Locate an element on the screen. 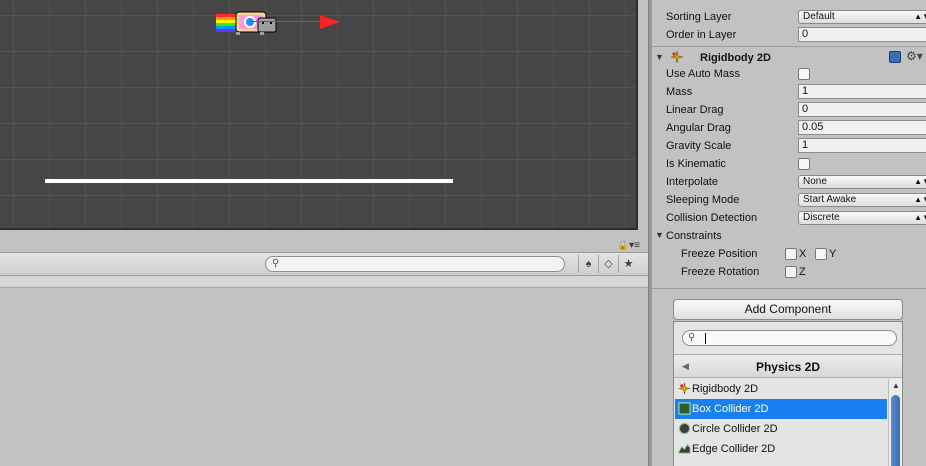  is-kinematic-label: Is Kinematic is located at coordinates (696, 164).